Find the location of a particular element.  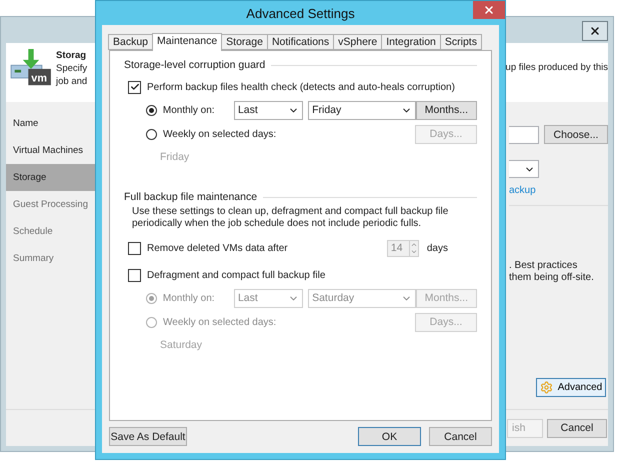

step-description: Specify is located at coordinates (72, 68).